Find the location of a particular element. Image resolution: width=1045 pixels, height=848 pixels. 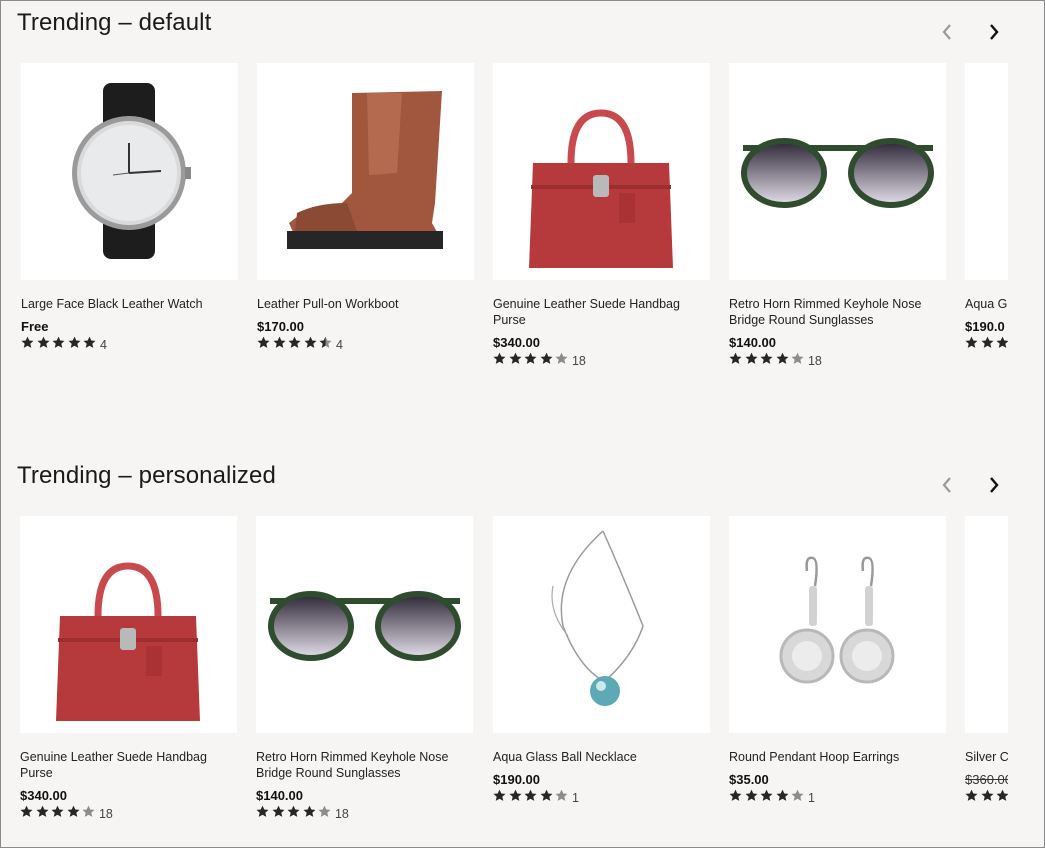

product-price: Free is located at coordinates (35, 326).